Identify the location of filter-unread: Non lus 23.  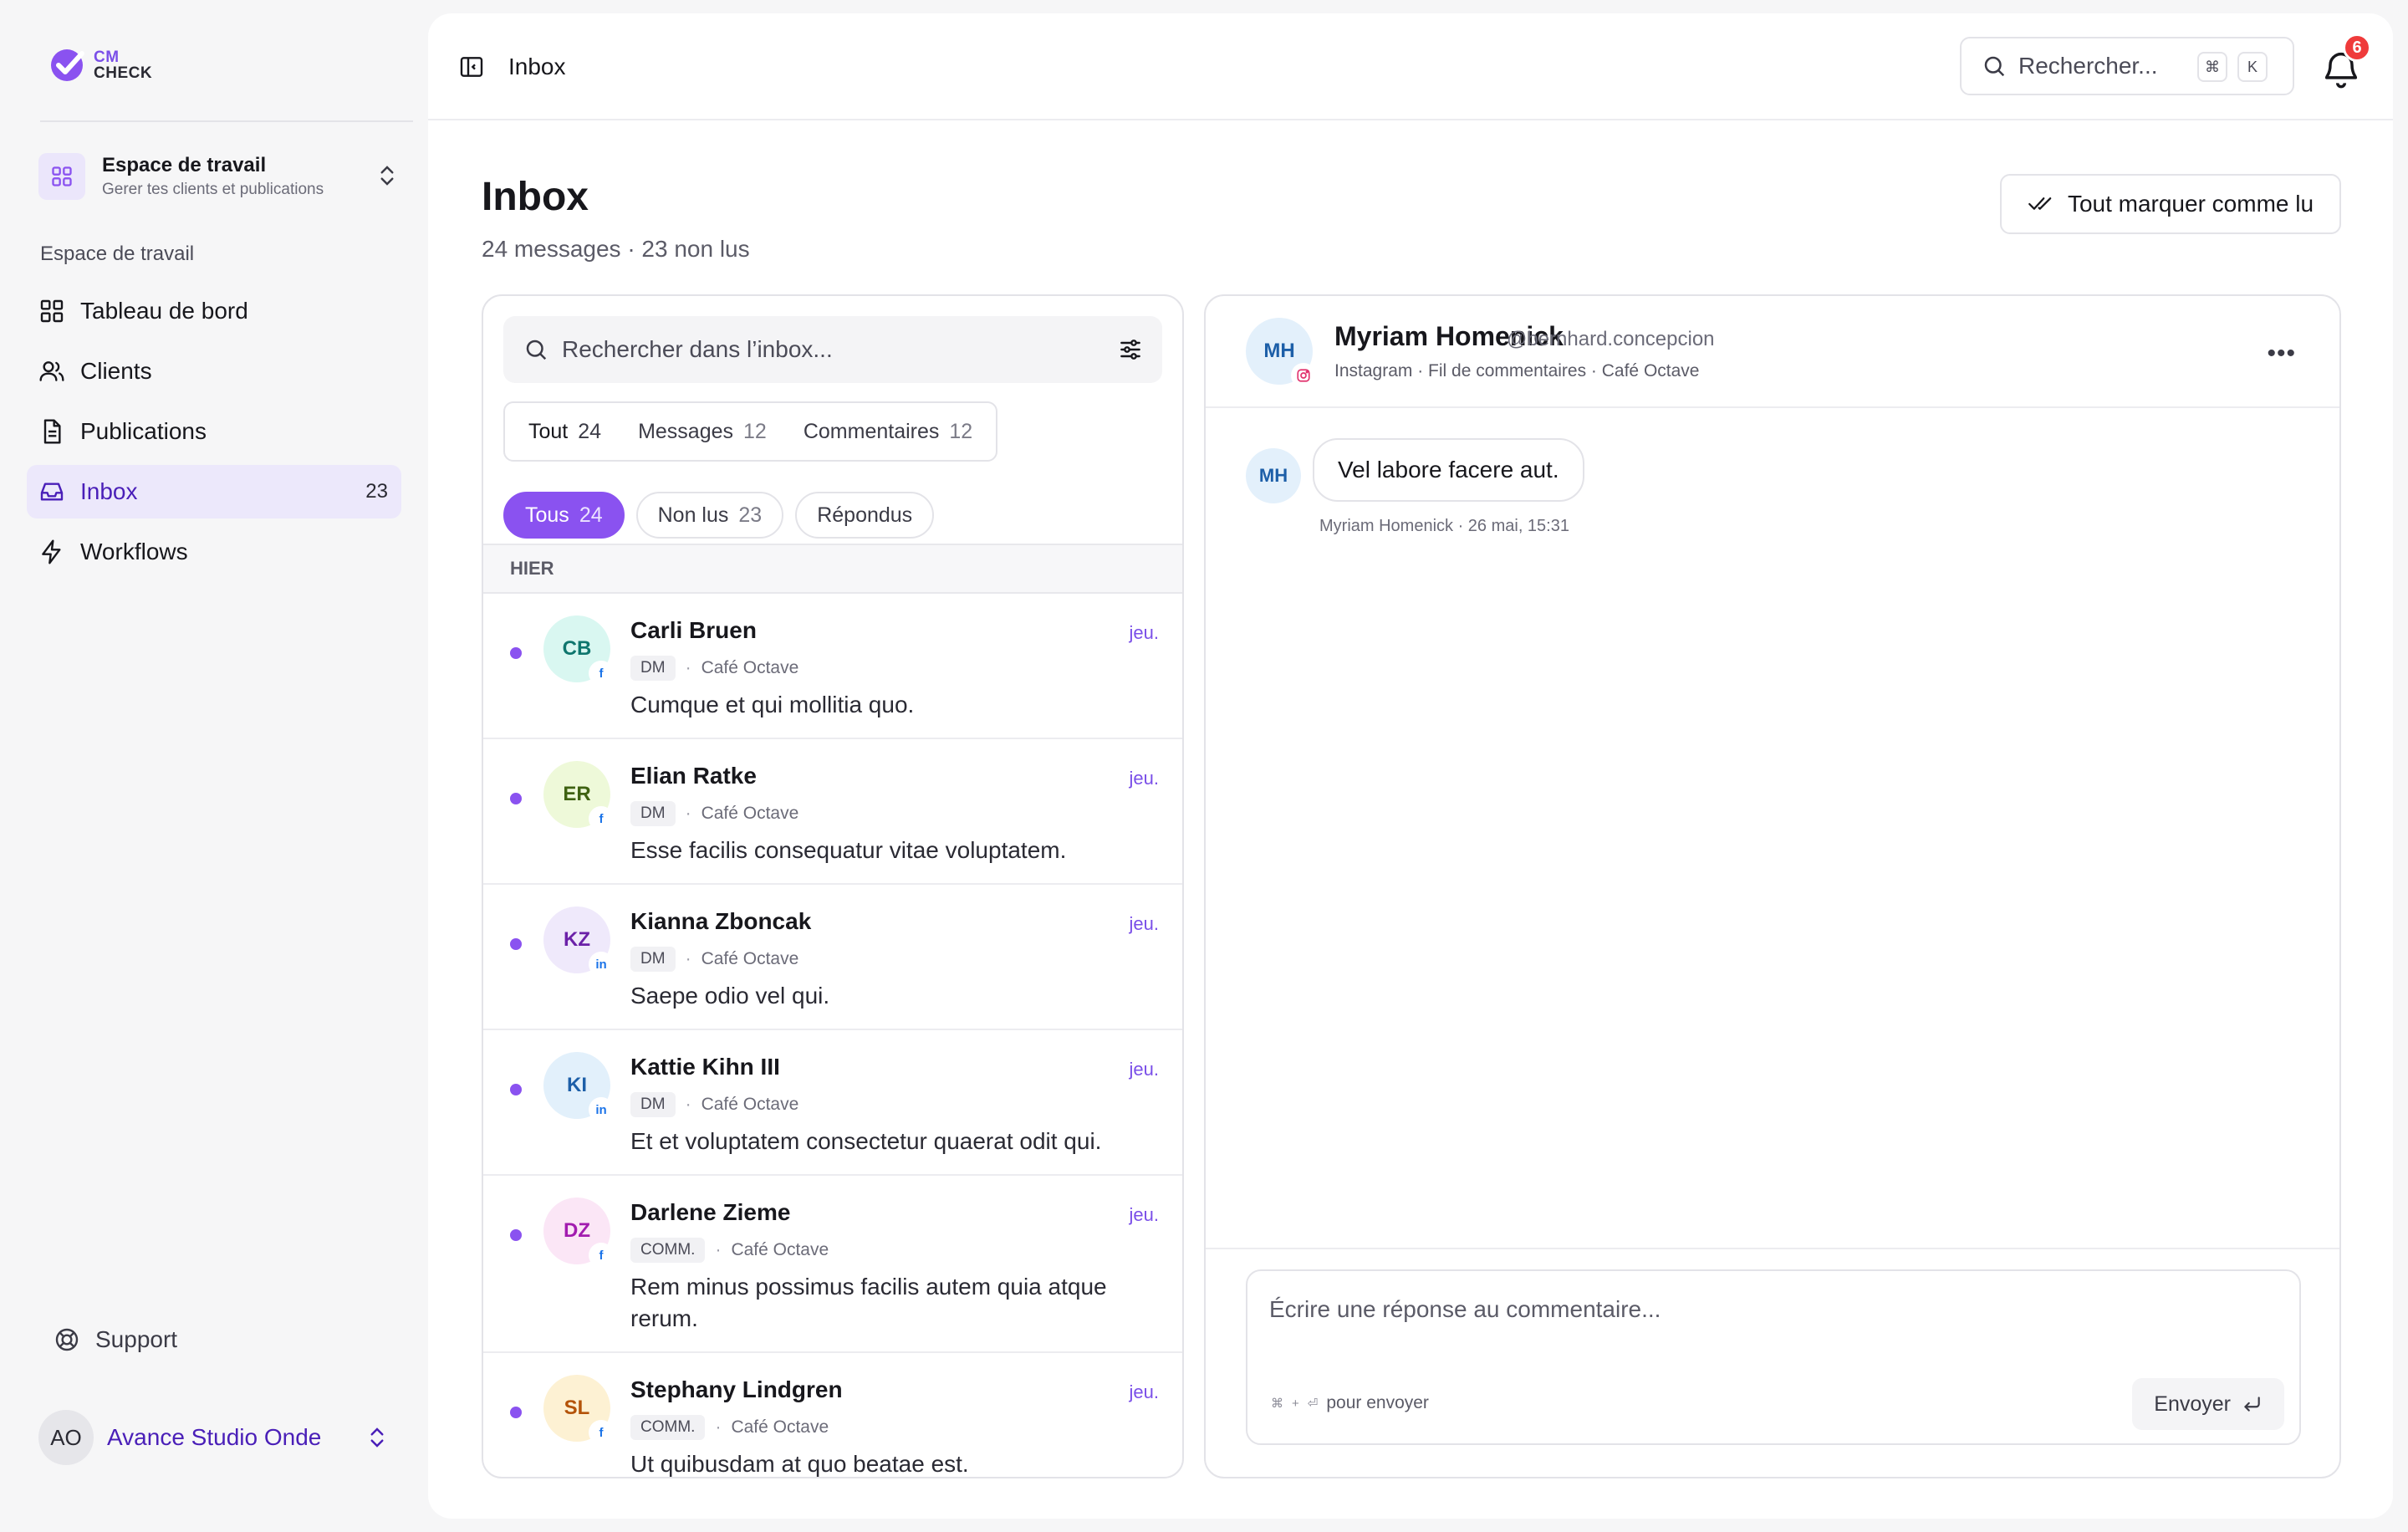
(710, 515).